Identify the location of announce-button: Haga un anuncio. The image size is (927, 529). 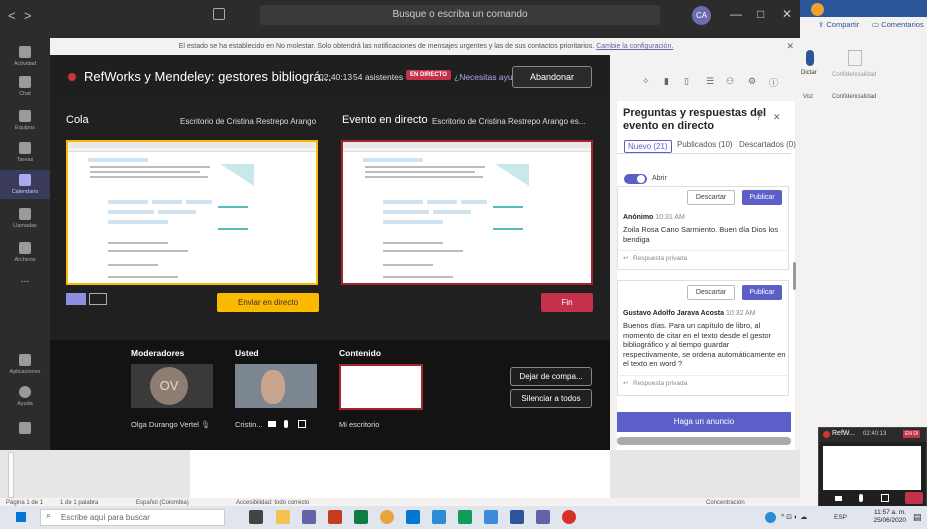
(704, 422).